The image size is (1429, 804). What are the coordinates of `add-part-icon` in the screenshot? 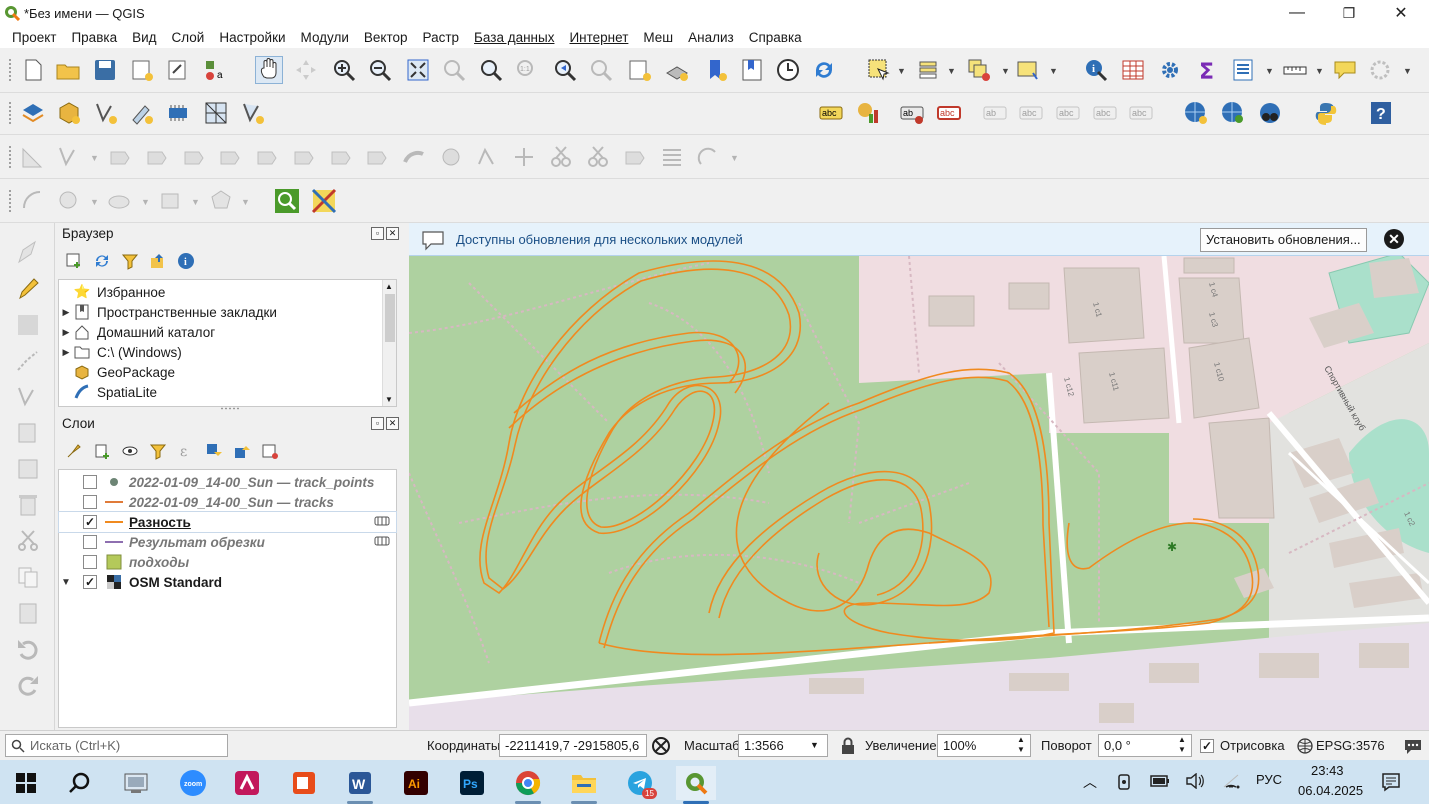 It's located at (267, 157).